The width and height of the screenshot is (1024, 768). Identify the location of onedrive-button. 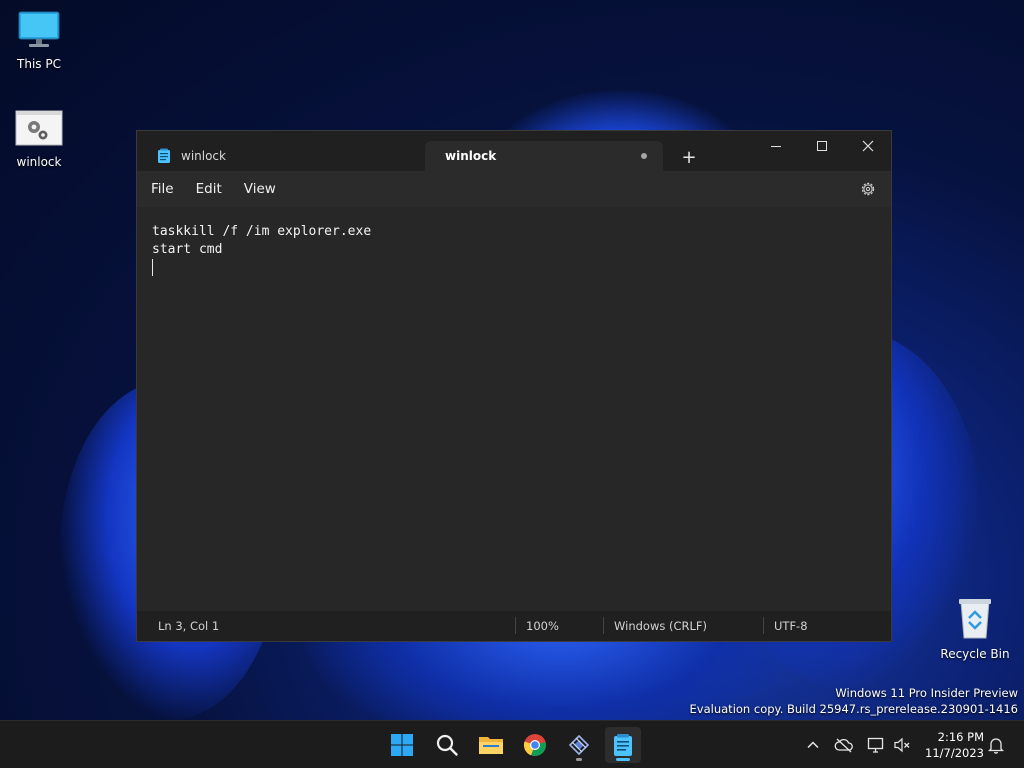
(844, 745).